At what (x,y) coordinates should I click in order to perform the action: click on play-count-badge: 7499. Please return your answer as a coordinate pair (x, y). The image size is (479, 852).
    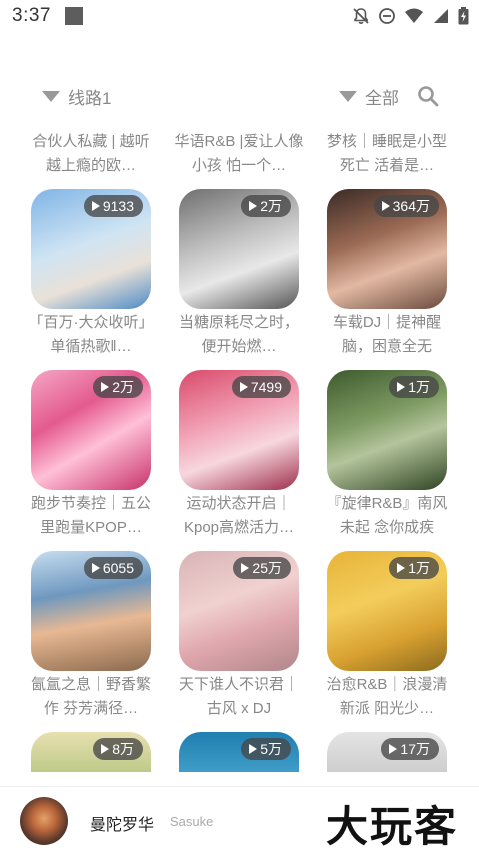
    Looking at the image, I should click on (261, 387).